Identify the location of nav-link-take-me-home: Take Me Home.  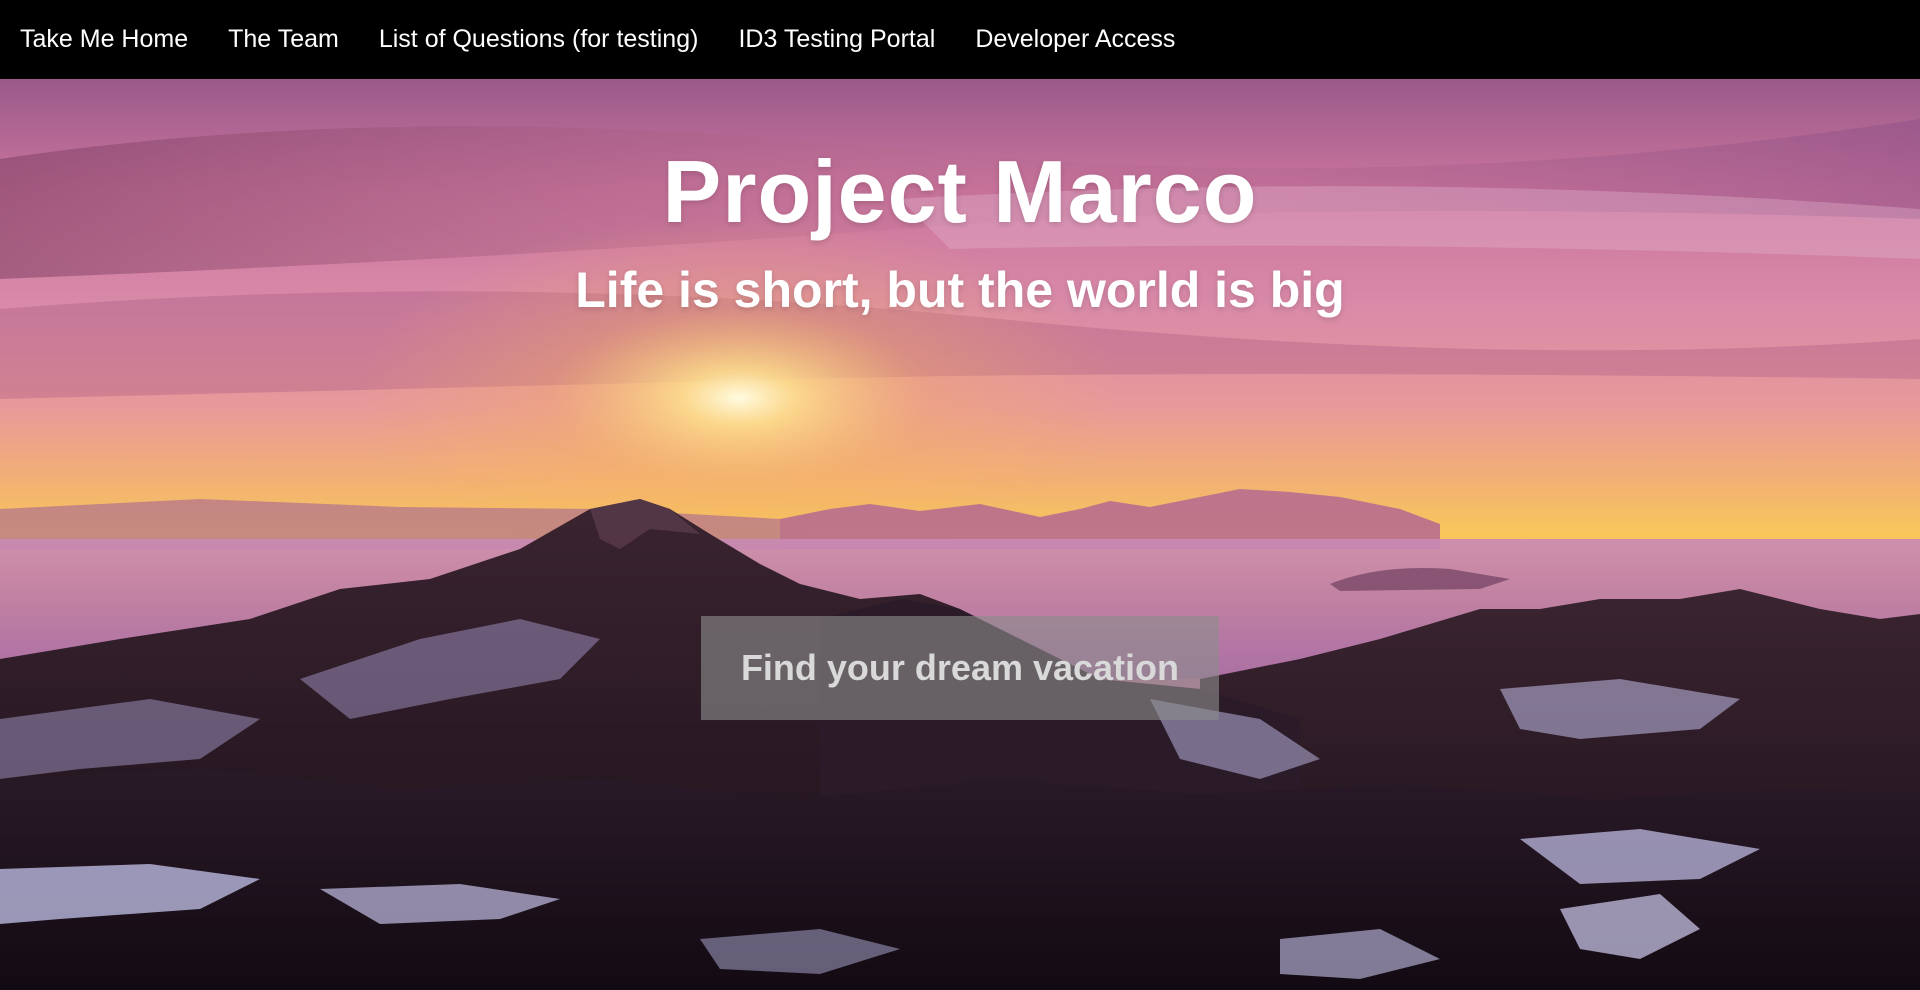
(104, 39).